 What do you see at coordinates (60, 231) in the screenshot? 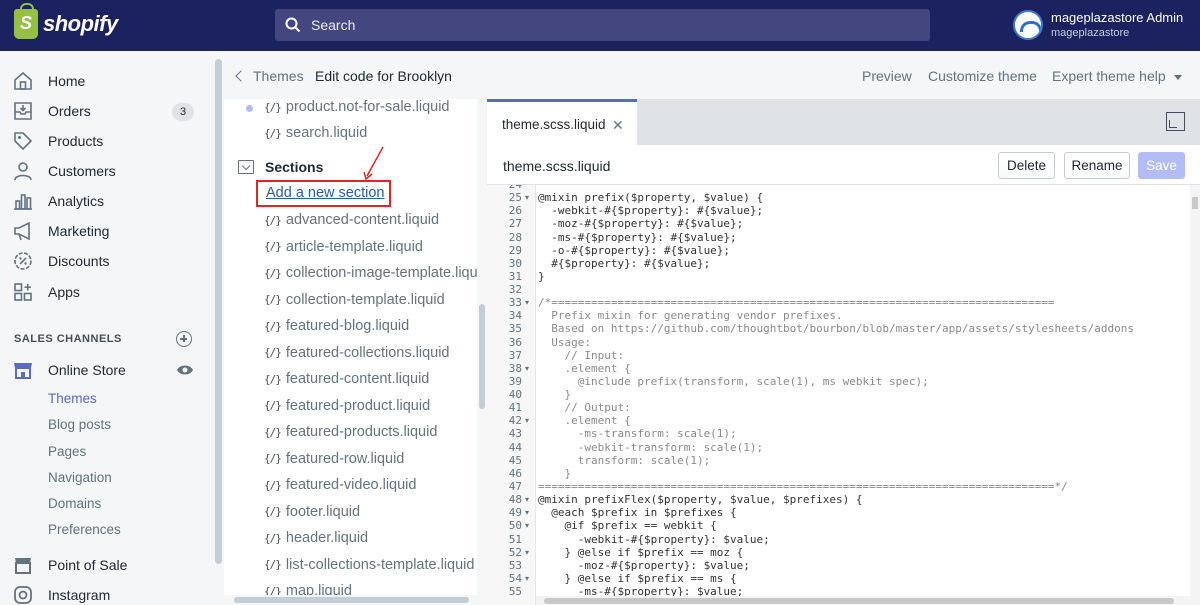
I see `sidebar-item-marketing: Marketing` at bounding box center [60, 231].